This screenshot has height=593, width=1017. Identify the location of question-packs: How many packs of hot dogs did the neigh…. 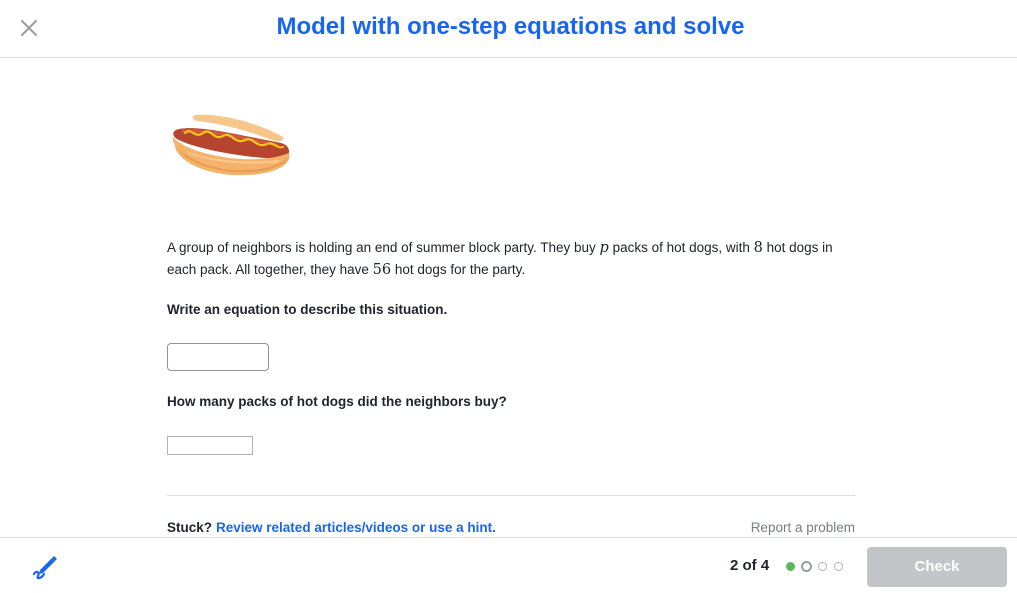
(337, 401).